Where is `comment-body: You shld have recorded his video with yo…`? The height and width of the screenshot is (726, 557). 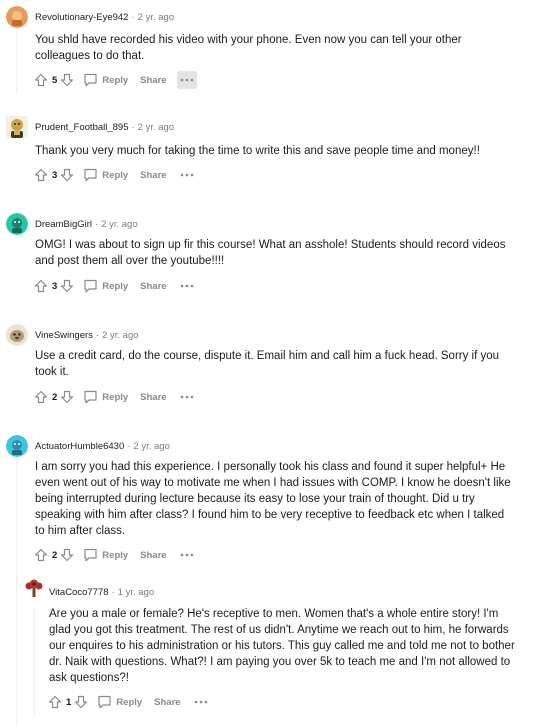
comment-body: You shld have recorded his video with yo… is located at coordinates (248, 48).